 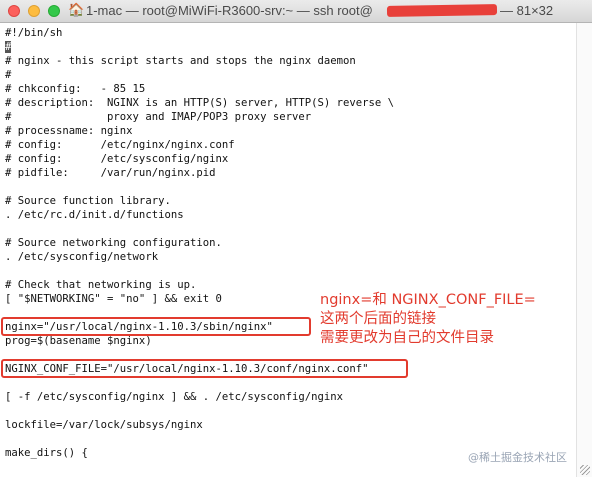 I want to click on terminal-line: # config: /etc/sysconfig/nginx, so click(x=117, y=159).